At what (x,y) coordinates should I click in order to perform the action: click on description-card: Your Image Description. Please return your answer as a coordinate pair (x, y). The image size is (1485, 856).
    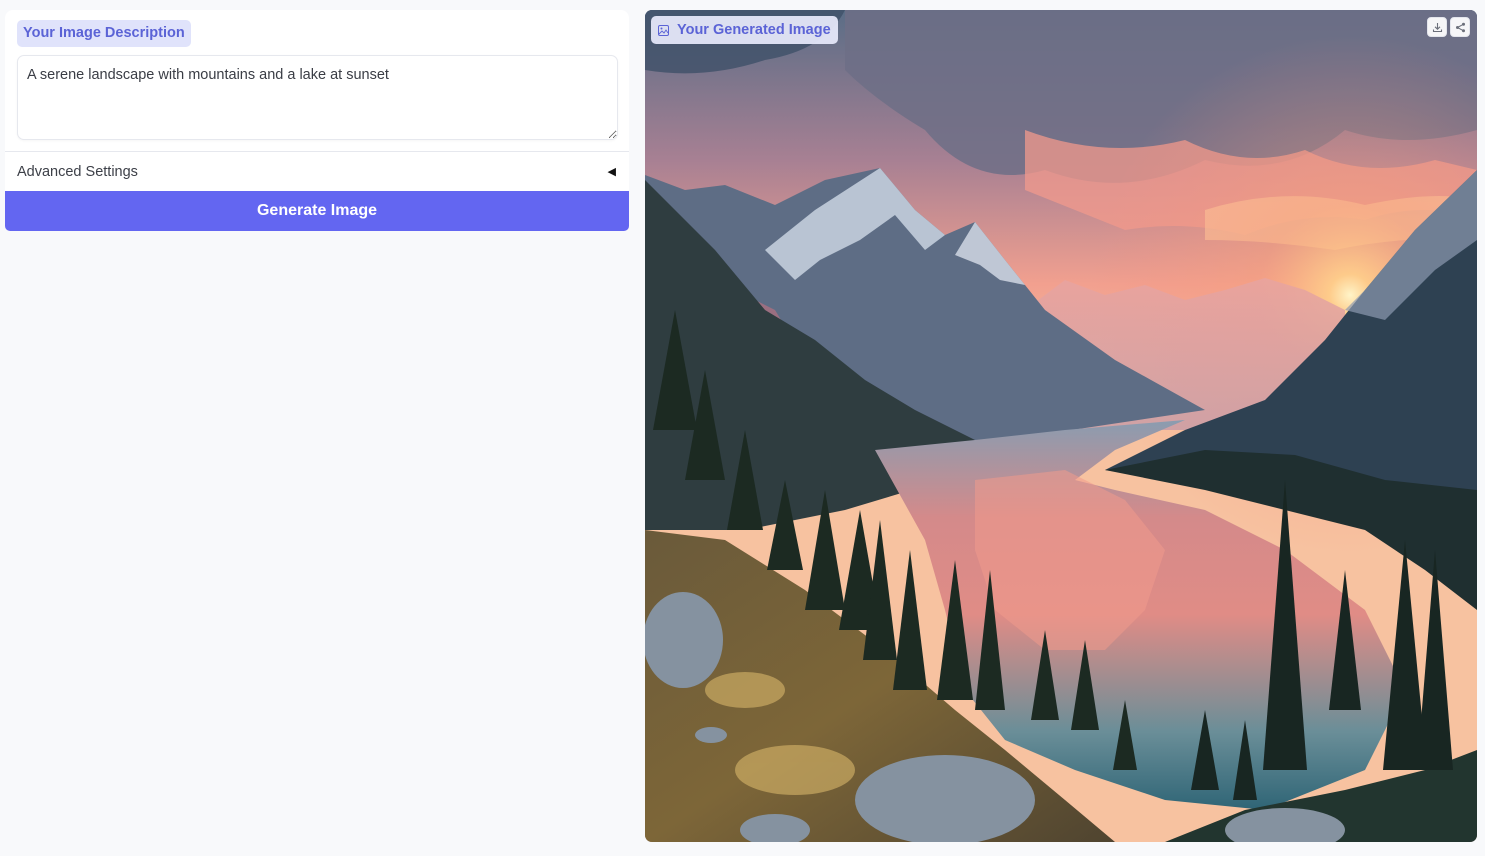
    Looking at the image, I should click on (317, 80).